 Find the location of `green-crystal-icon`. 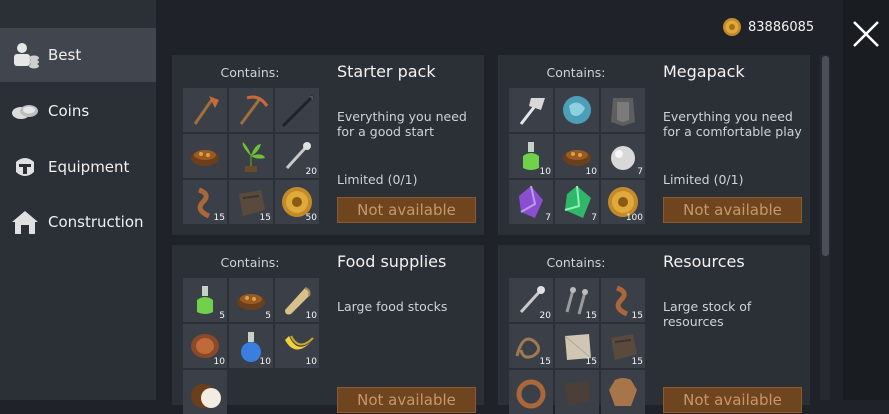

green-crystal-icon is located at coordinates (577, 201).